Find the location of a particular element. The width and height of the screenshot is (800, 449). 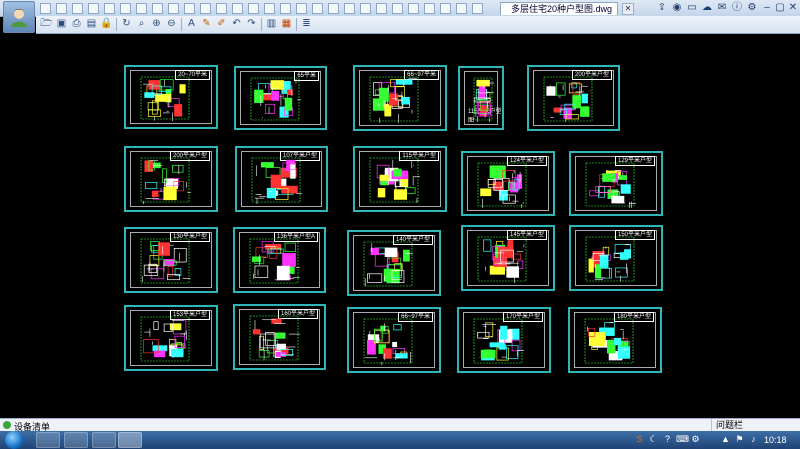

undo-icon: ↶ is located at coordinates (236, 23).